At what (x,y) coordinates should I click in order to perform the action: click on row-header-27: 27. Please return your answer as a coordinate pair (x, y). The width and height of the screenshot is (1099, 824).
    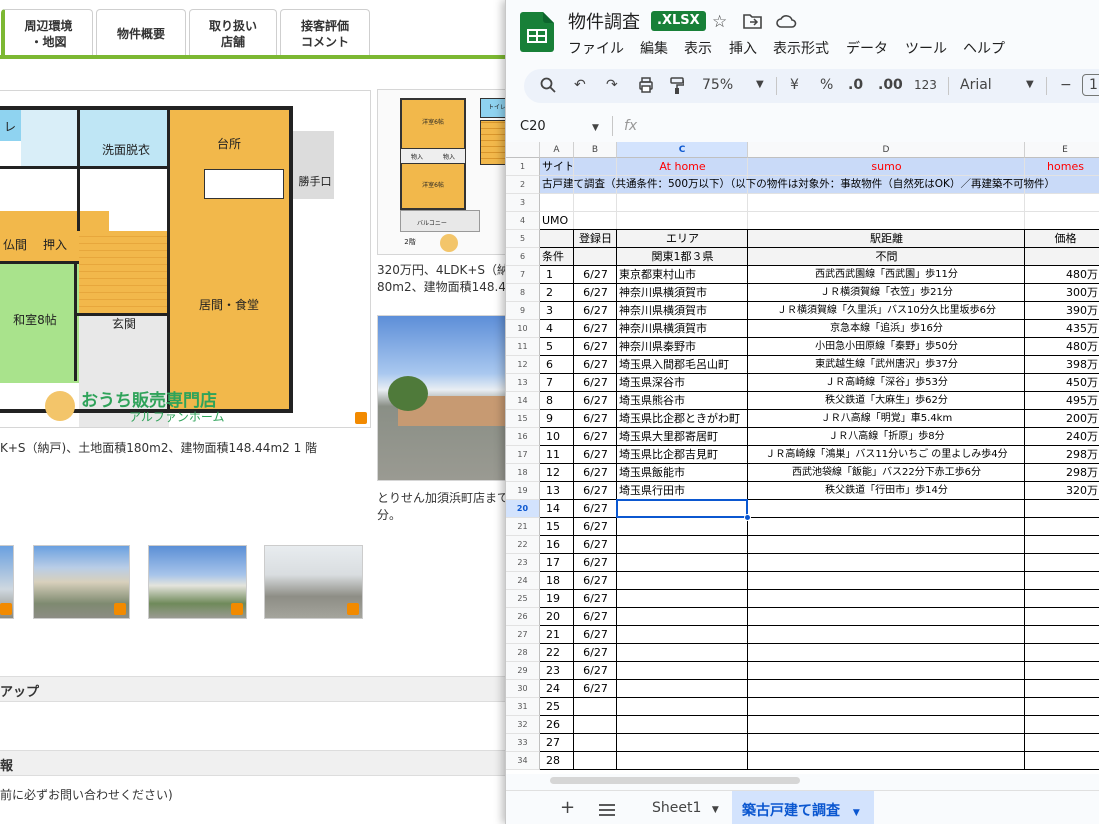
    Looking at the image, I should click on (523, 635).